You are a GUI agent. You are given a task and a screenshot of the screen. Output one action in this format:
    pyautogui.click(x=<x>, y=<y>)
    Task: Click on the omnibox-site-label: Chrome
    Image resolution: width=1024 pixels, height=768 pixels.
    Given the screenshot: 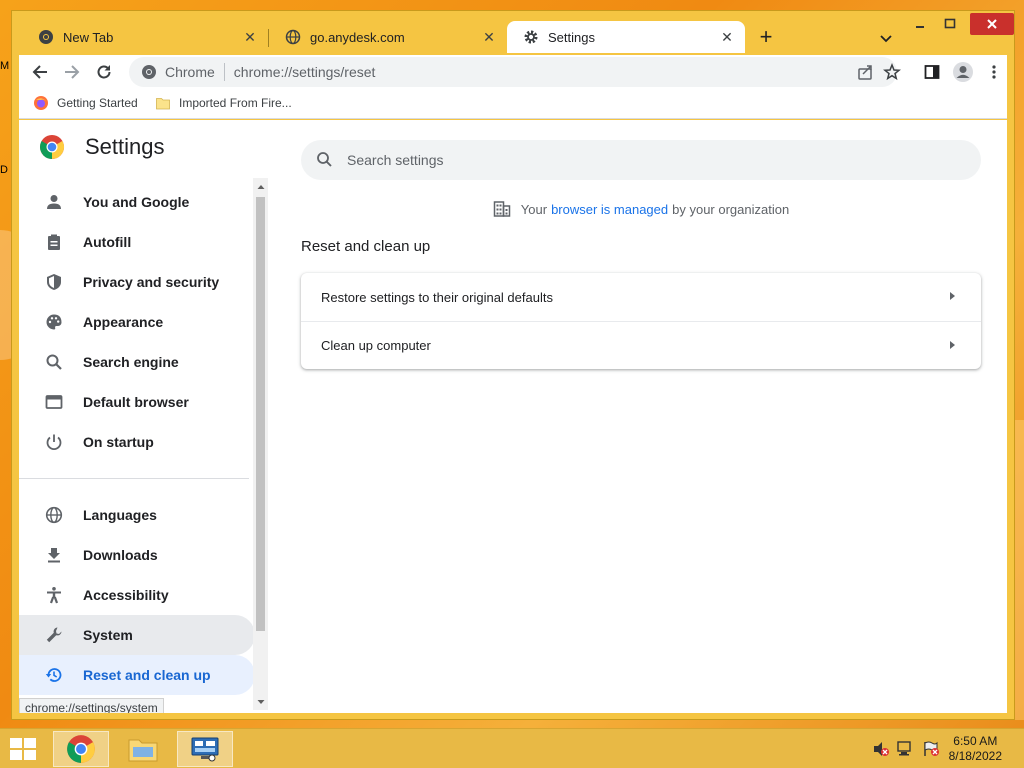 What is the action you would take?
    pyautogui.click(x=190, y=72)
    